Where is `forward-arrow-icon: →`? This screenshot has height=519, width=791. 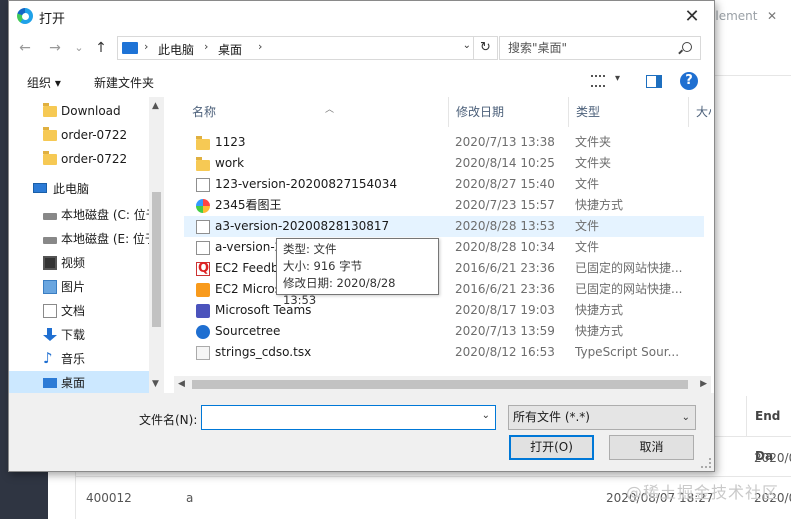 forward-arrow-icon: → is located at coordinates (55, 48).